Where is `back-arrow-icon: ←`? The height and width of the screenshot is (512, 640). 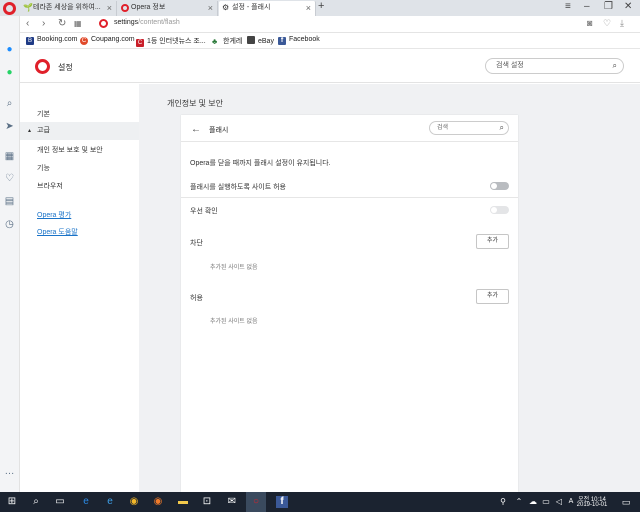 back-arrow-icon: ← is located at coordinates (196, 129).